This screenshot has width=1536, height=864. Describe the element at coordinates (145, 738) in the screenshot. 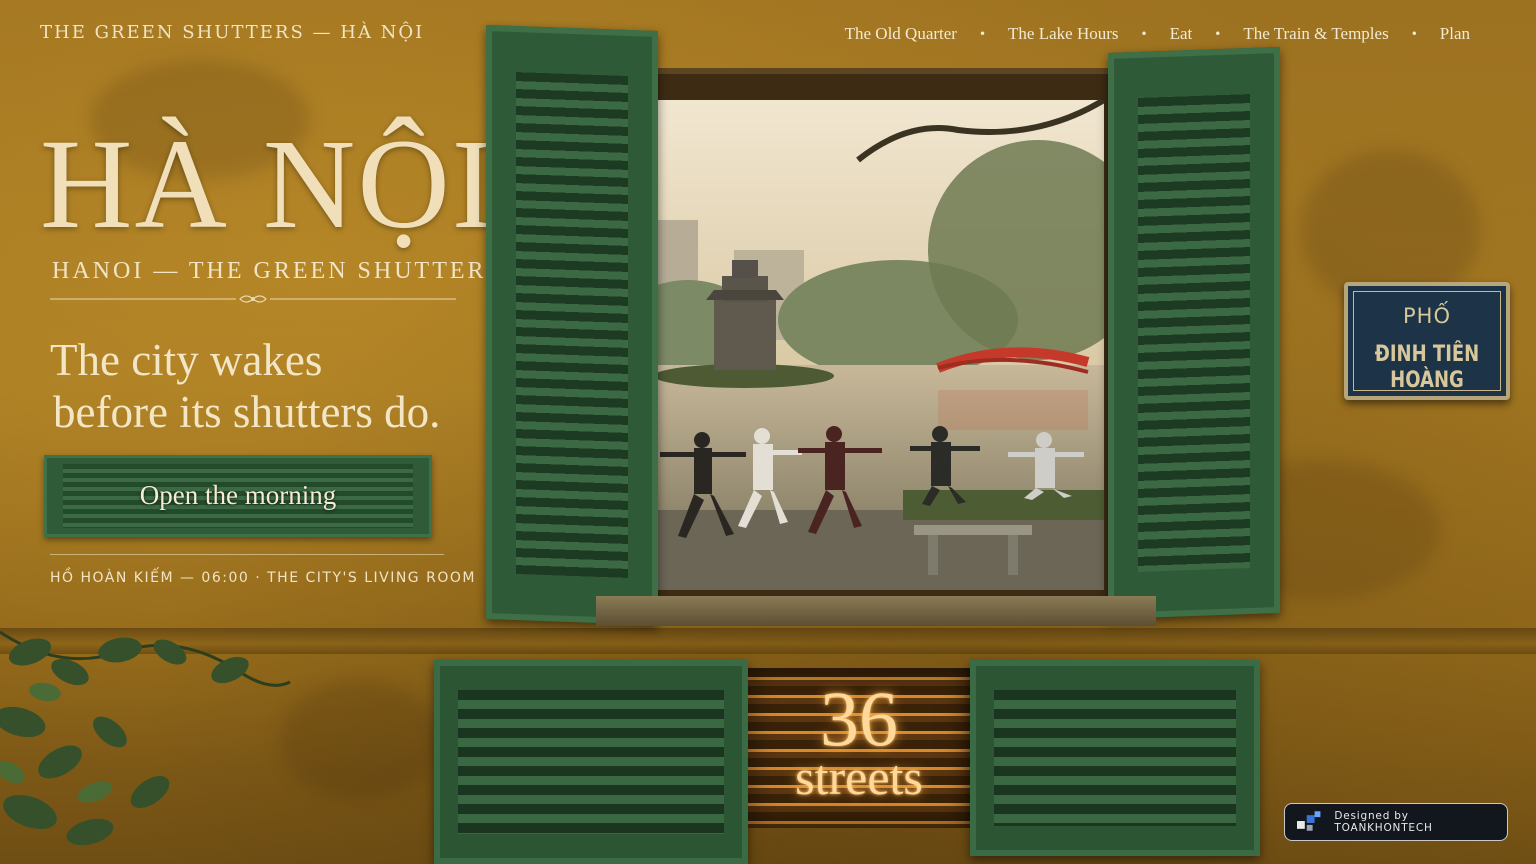

I see `vine-foliage` at that location.